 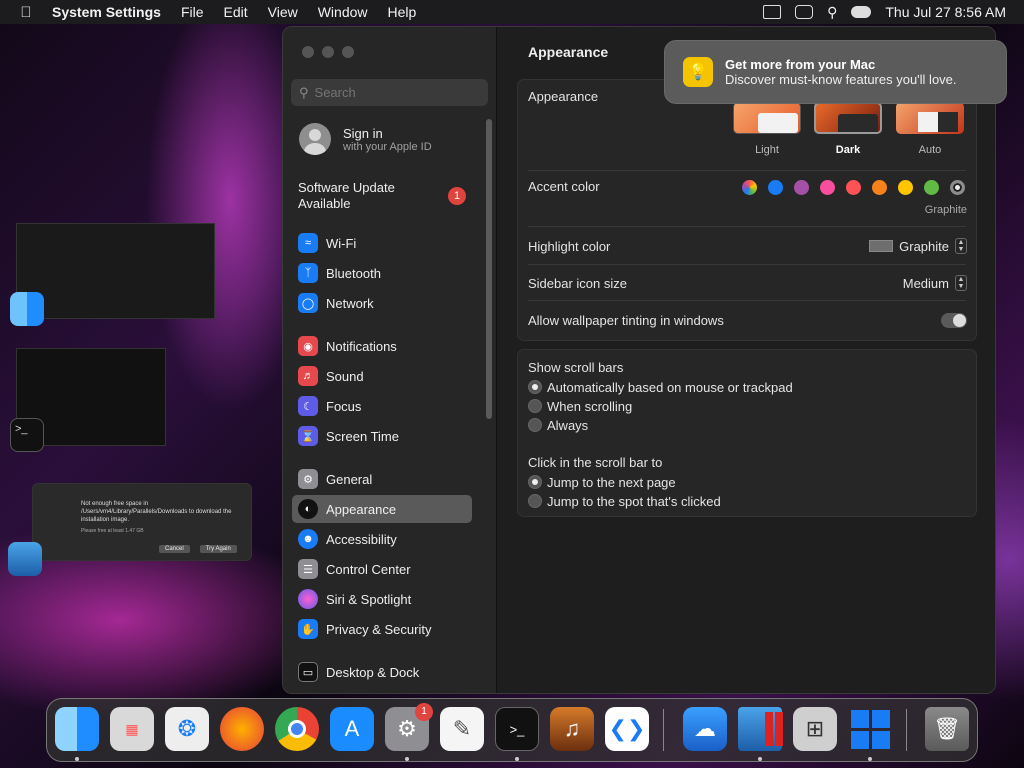 What do you see at coordinates (382, 539) in the screenshot?
I see `sidebar-item-accessibility: ☻ Accessibility` at bounding box center [382, 539].